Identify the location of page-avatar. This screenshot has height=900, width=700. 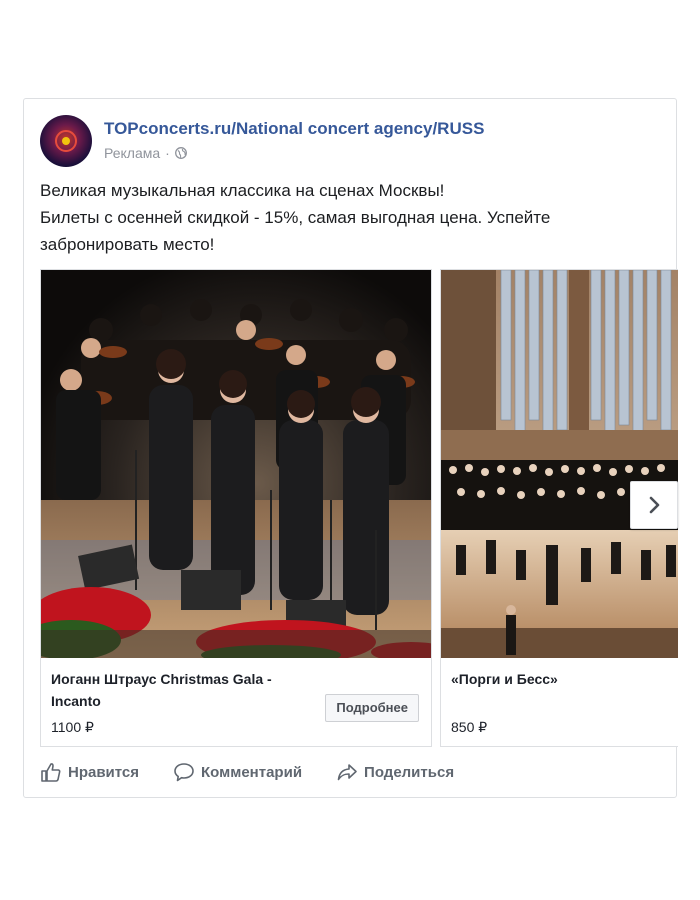
(66, 141).